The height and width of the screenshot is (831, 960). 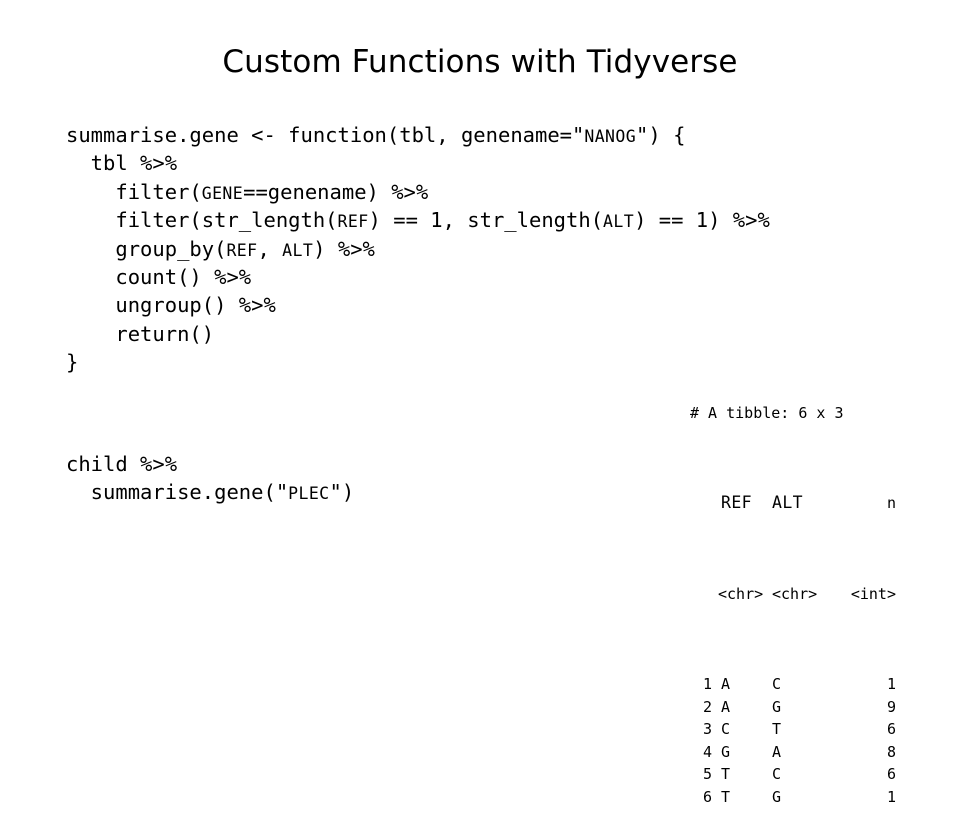 I want to click on cell-index: 5, so click(x=707, y=774).